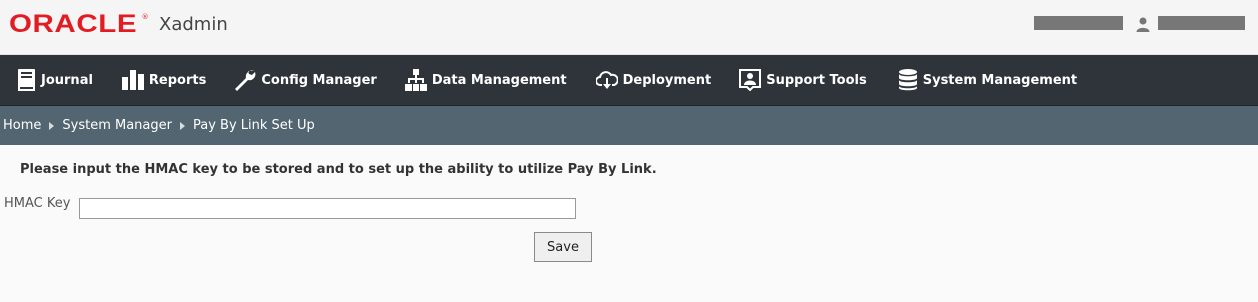  I want to click on nav-item-deployment: Deployment, so click(653, 80).